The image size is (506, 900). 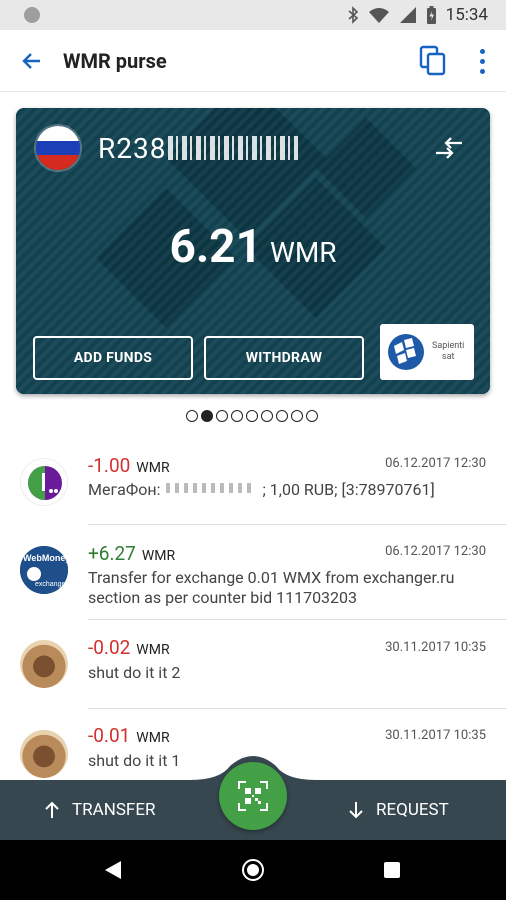 What do you see at coordinates (207, 416) in the screenshot?
I see `pager-dot-active` at bounding box center [207, 416].